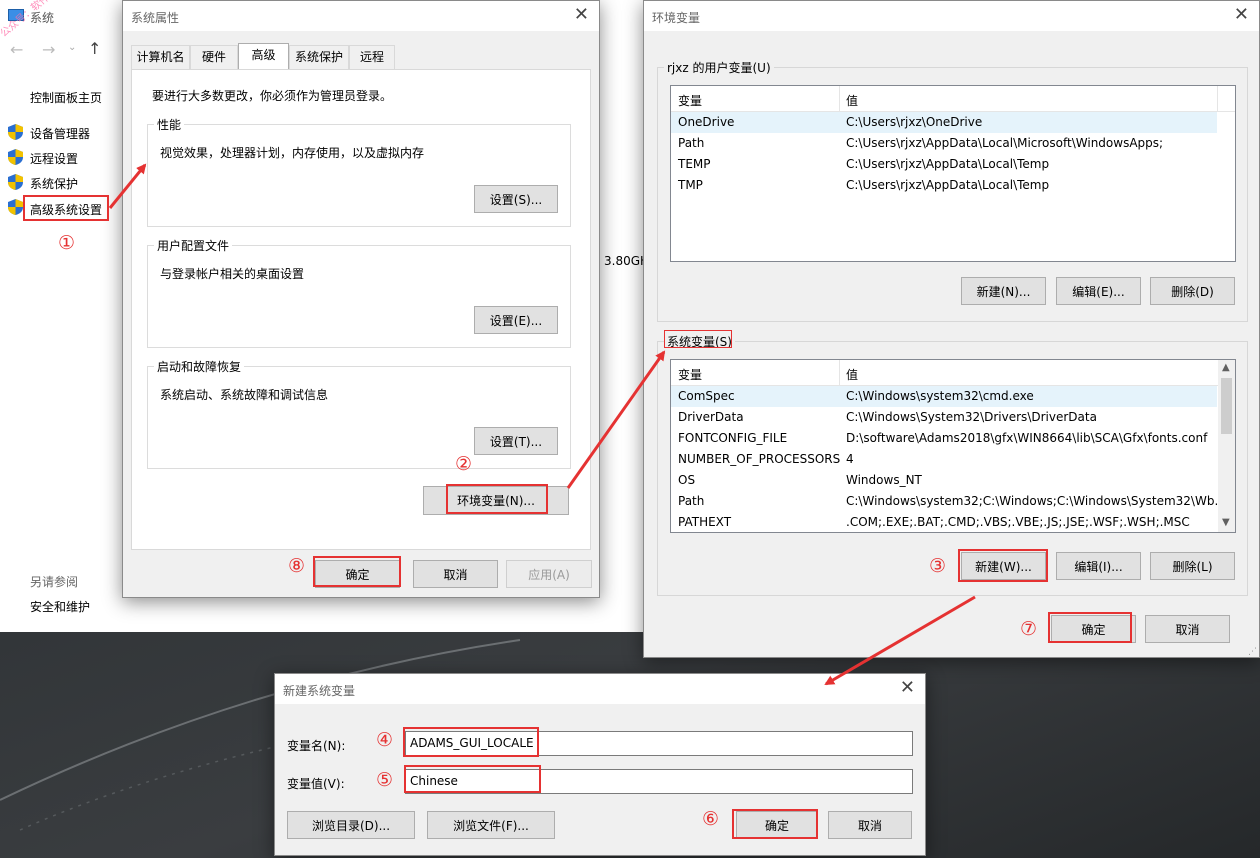 The height and width of the screenshot is (858, 1260). Describe the element at coordinates (616, 419) in the screenshot. I see `arrow-to-system-vars` at that location.